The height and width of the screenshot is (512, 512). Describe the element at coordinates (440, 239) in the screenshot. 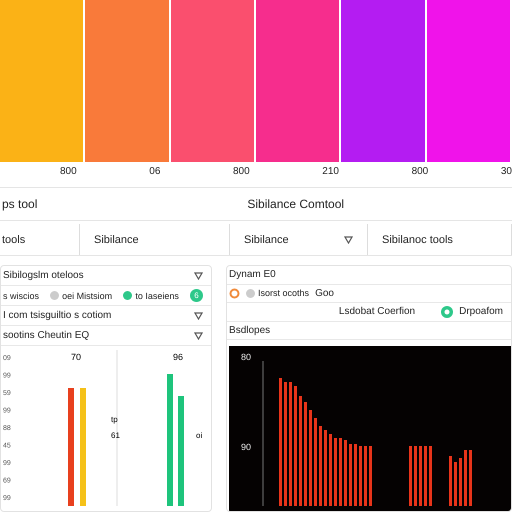

I see `tool-tab: Sibilanoc tools` at that location.